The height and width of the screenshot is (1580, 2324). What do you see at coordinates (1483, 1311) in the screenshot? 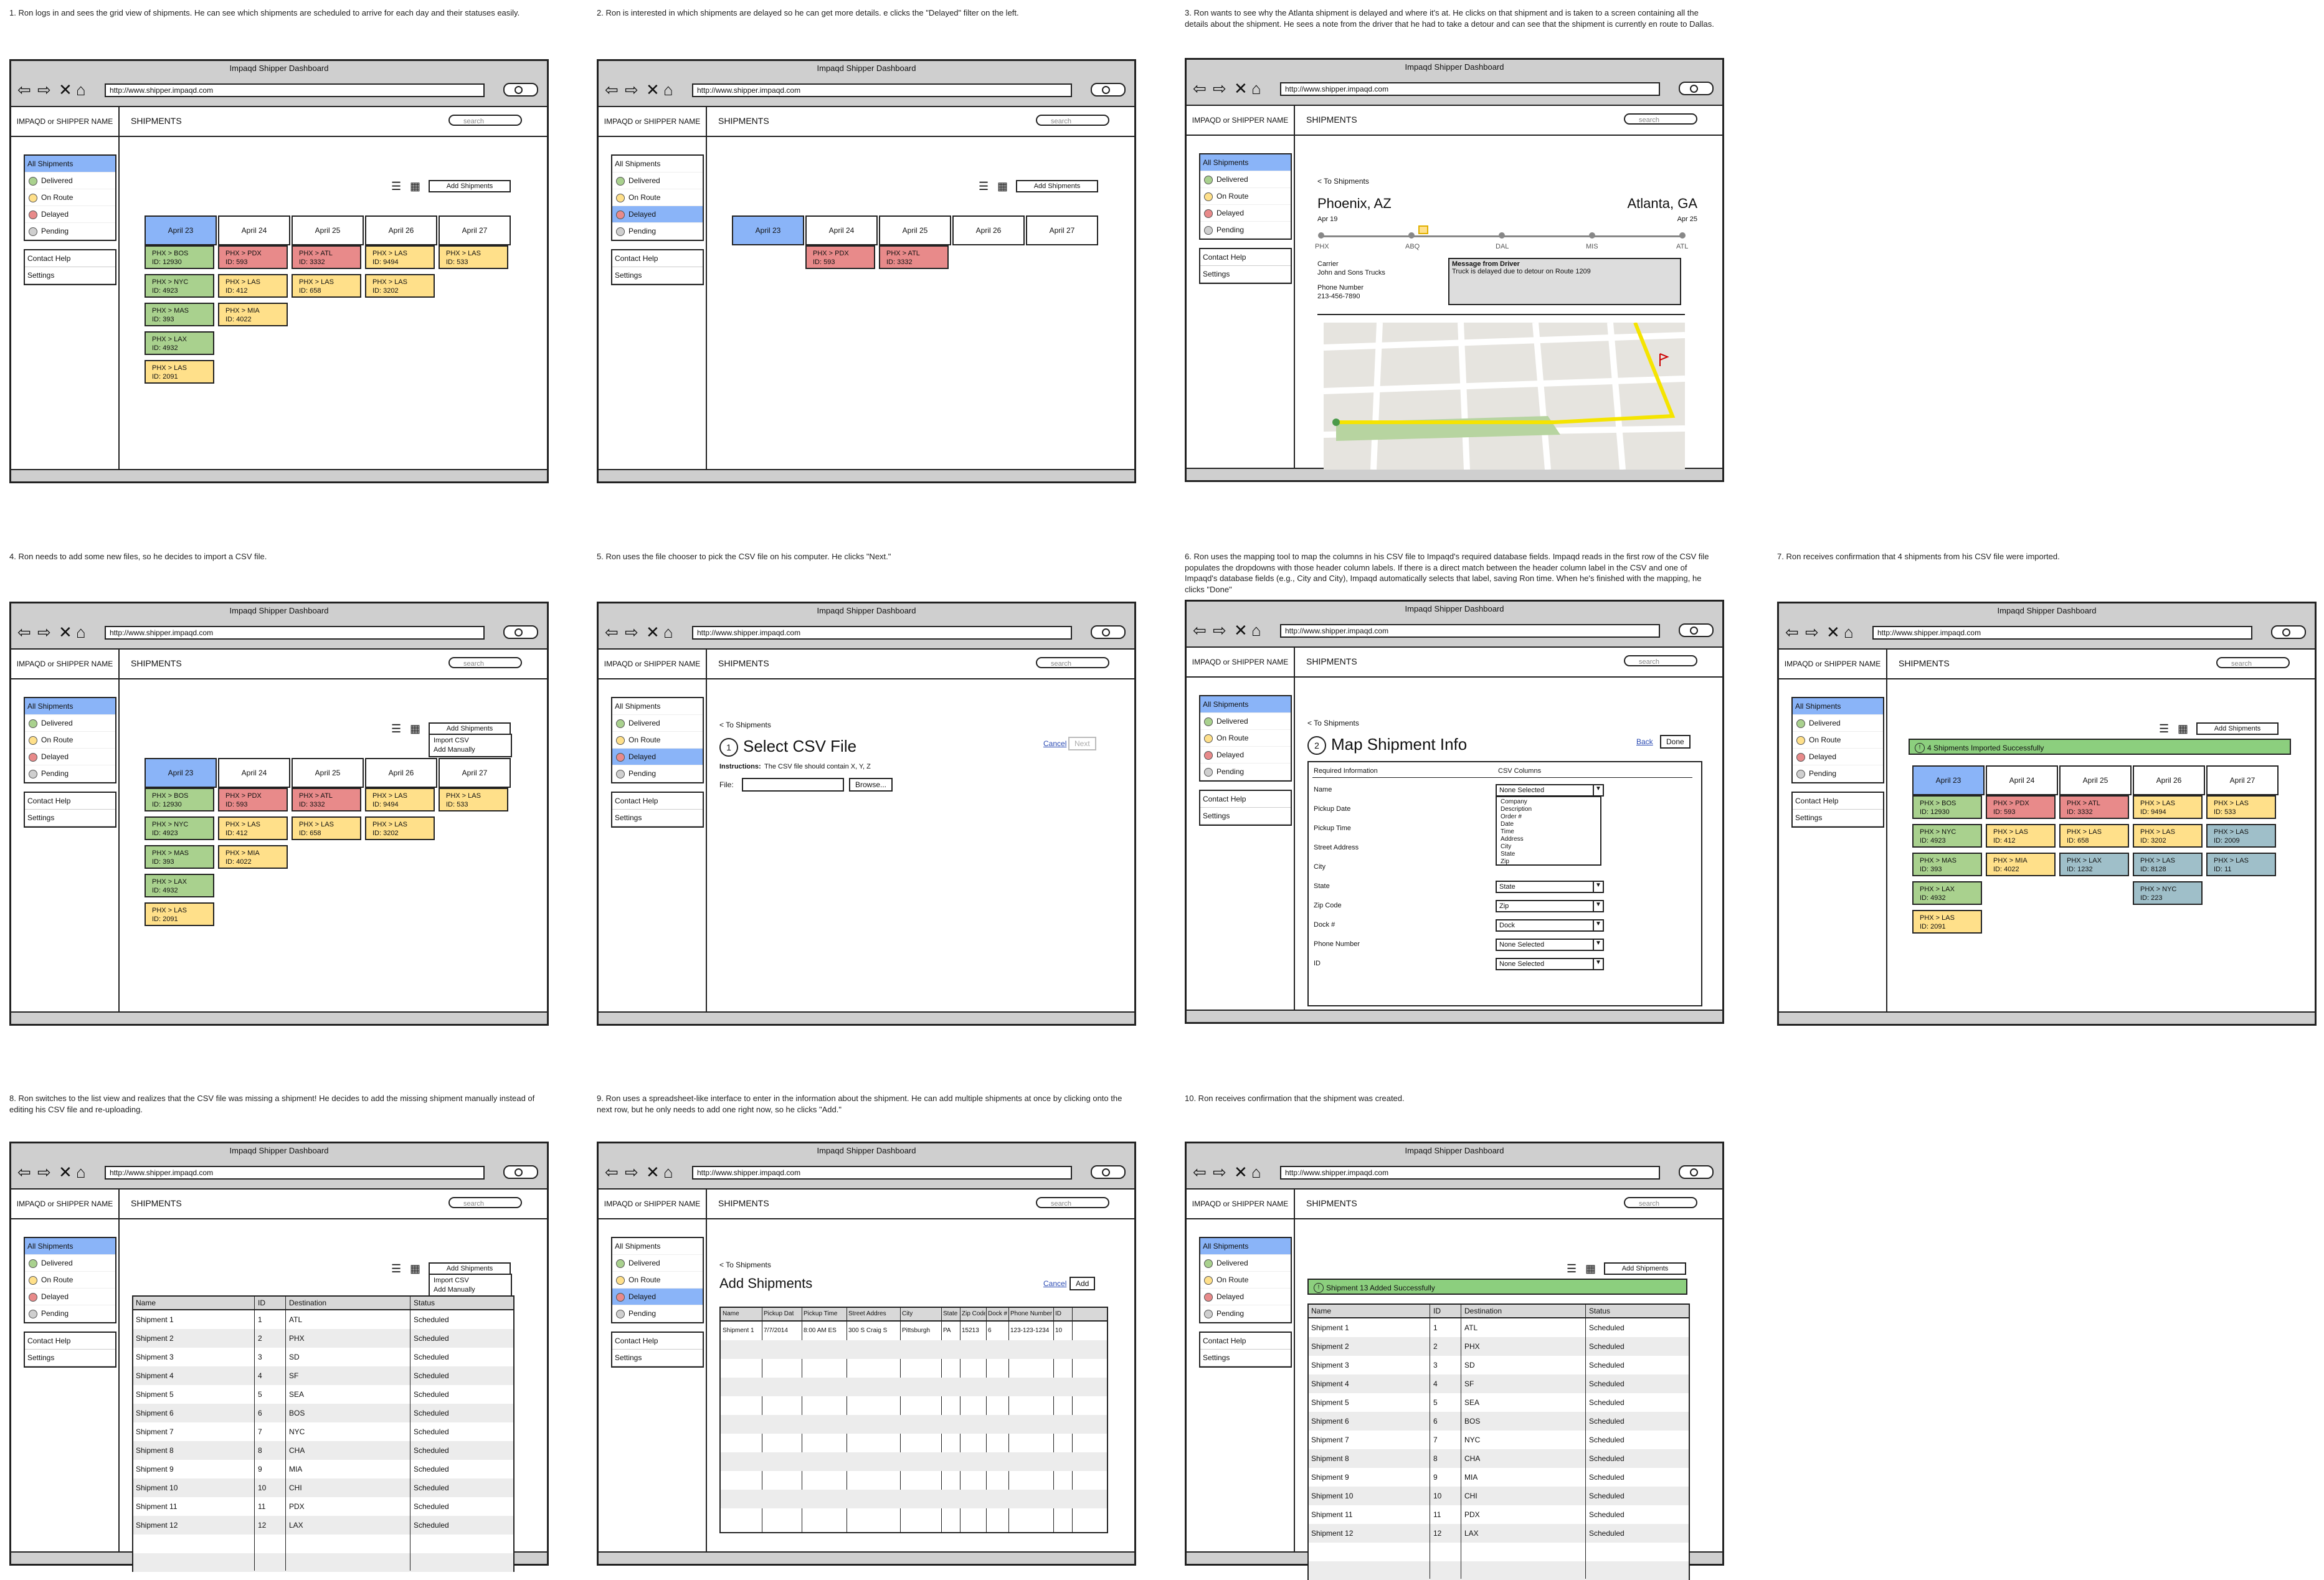
I see `column-header: Destination` at bounding box center [1483, 1311].